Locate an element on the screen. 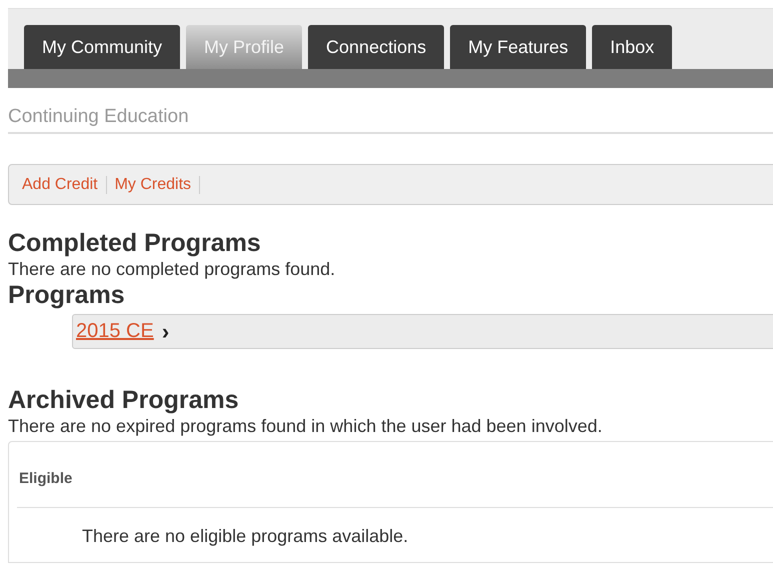 The height and width of the screenshot is (587, 773). page-title: Continuing Education is located at coordinates (390, 111).